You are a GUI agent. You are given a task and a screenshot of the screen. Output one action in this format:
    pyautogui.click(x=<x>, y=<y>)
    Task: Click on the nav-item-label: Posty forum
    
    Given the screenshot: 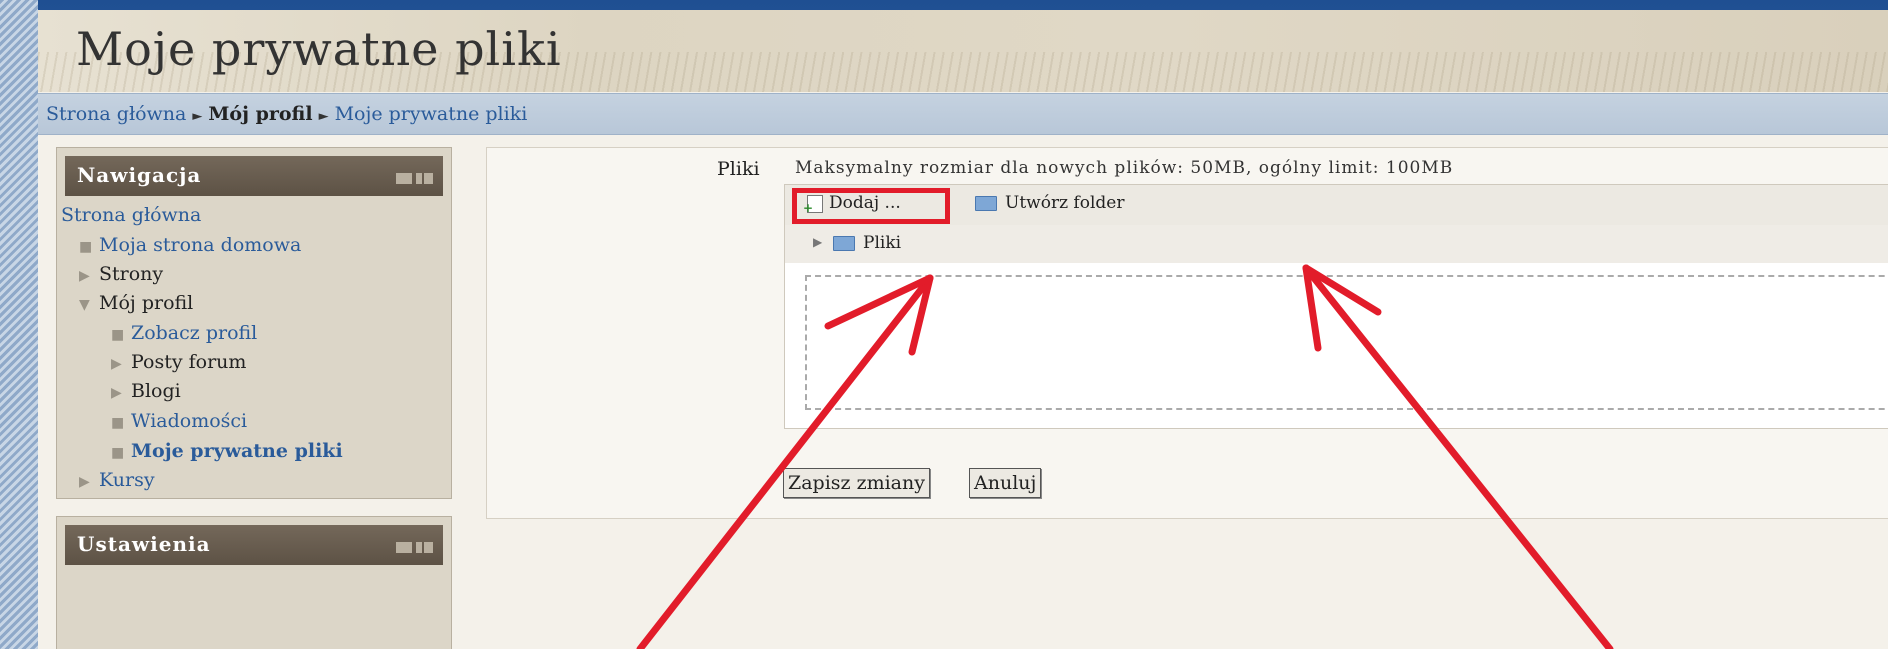 What is the action you would take?
    pyautogui.click(x=189, y=362)
    